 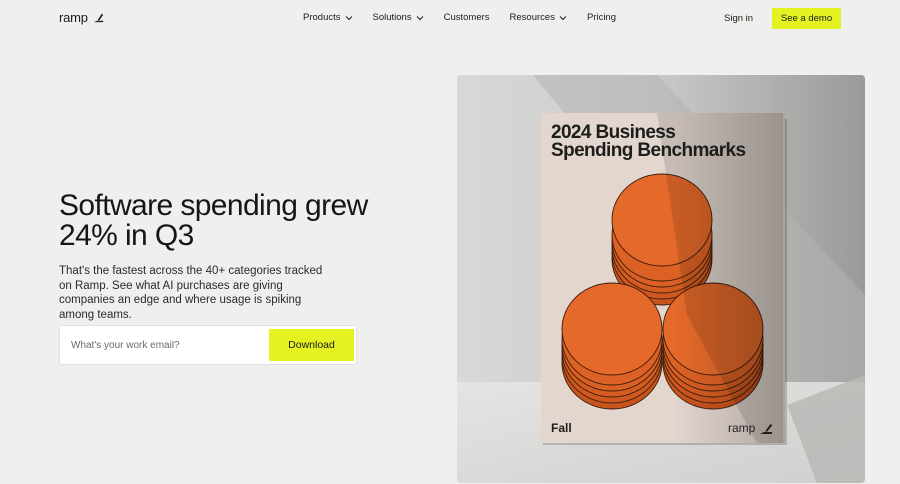 What do you see at coordinates (311, 345) in the screenshot?
I see `download-button: Download` at bounding box center [311, 345].